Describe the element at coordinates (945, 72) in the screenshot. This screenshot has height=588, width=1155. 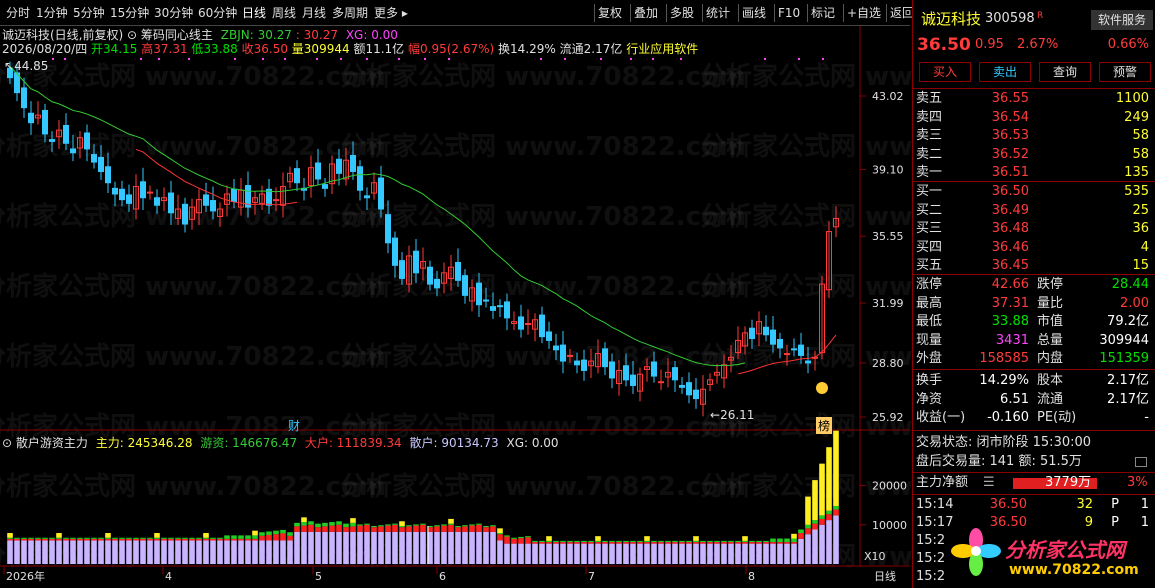
I see `trade-button-0: 买入` at that location.